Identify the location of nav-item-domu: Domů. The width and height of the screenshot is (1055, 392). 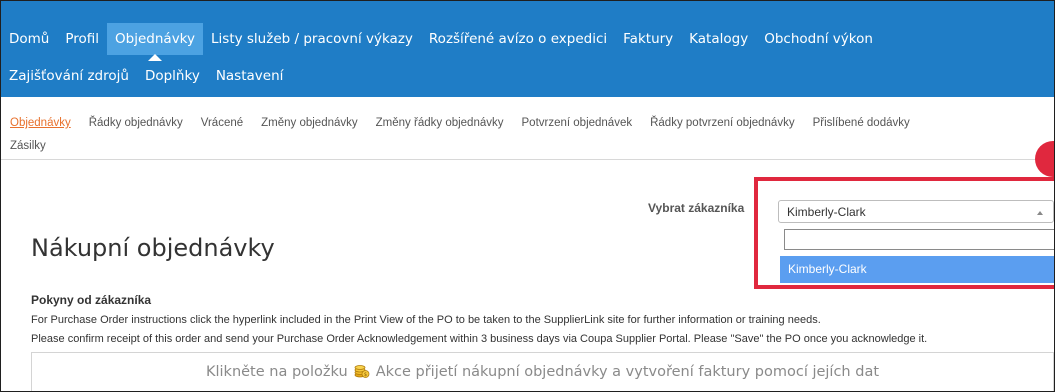
(29, 39).